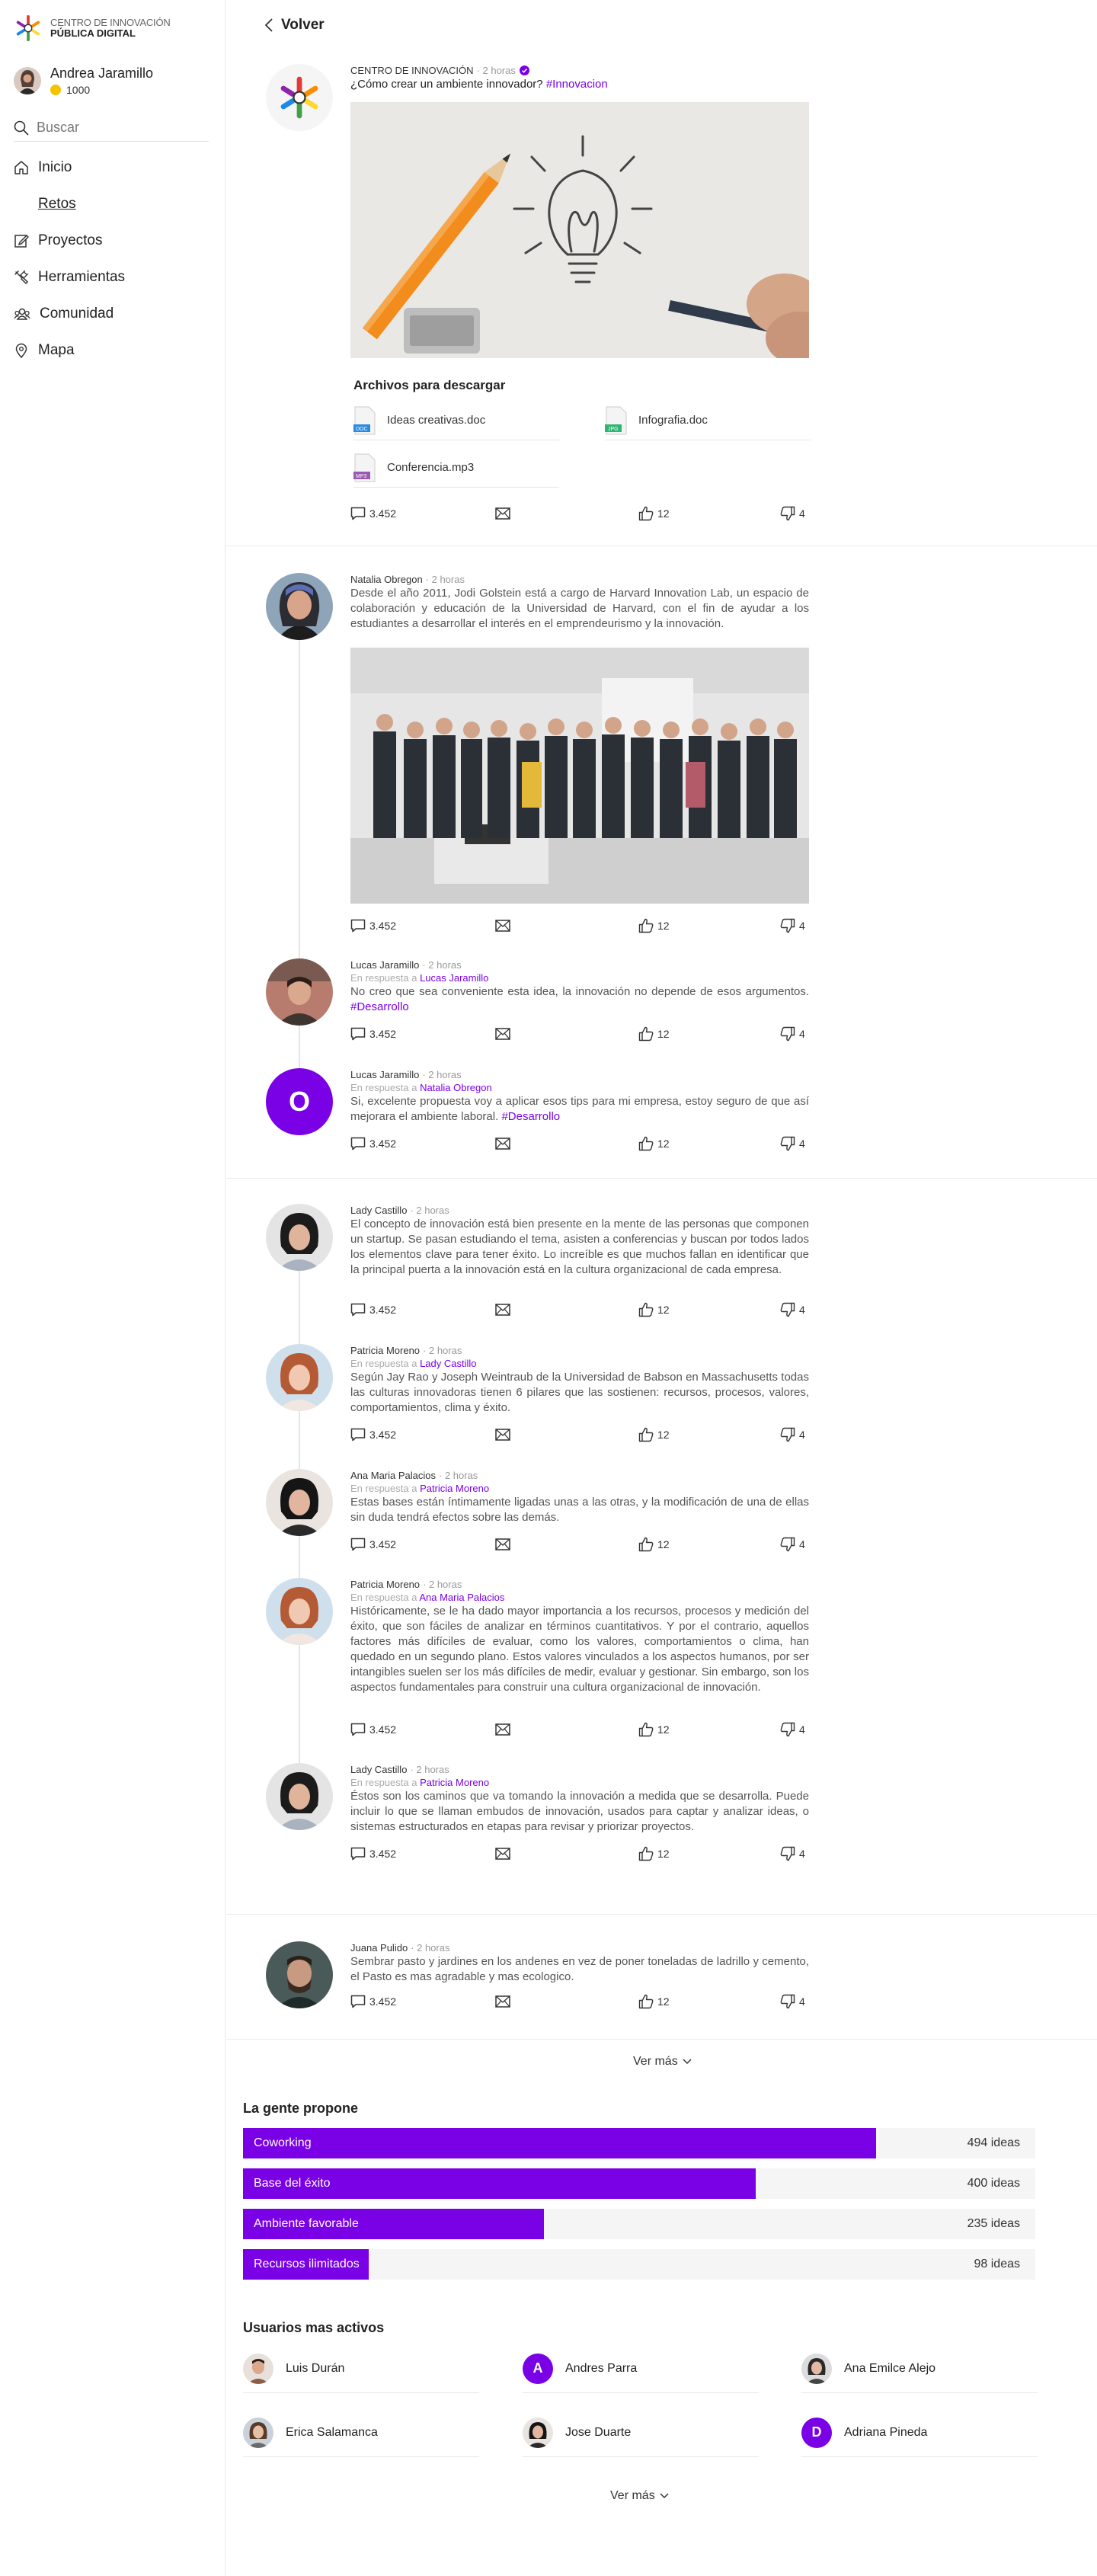 The height and width of the screenshot is (2576, 1097). I want to click on reply-to-link: Lucas Jaramillo, so click(454, 978).